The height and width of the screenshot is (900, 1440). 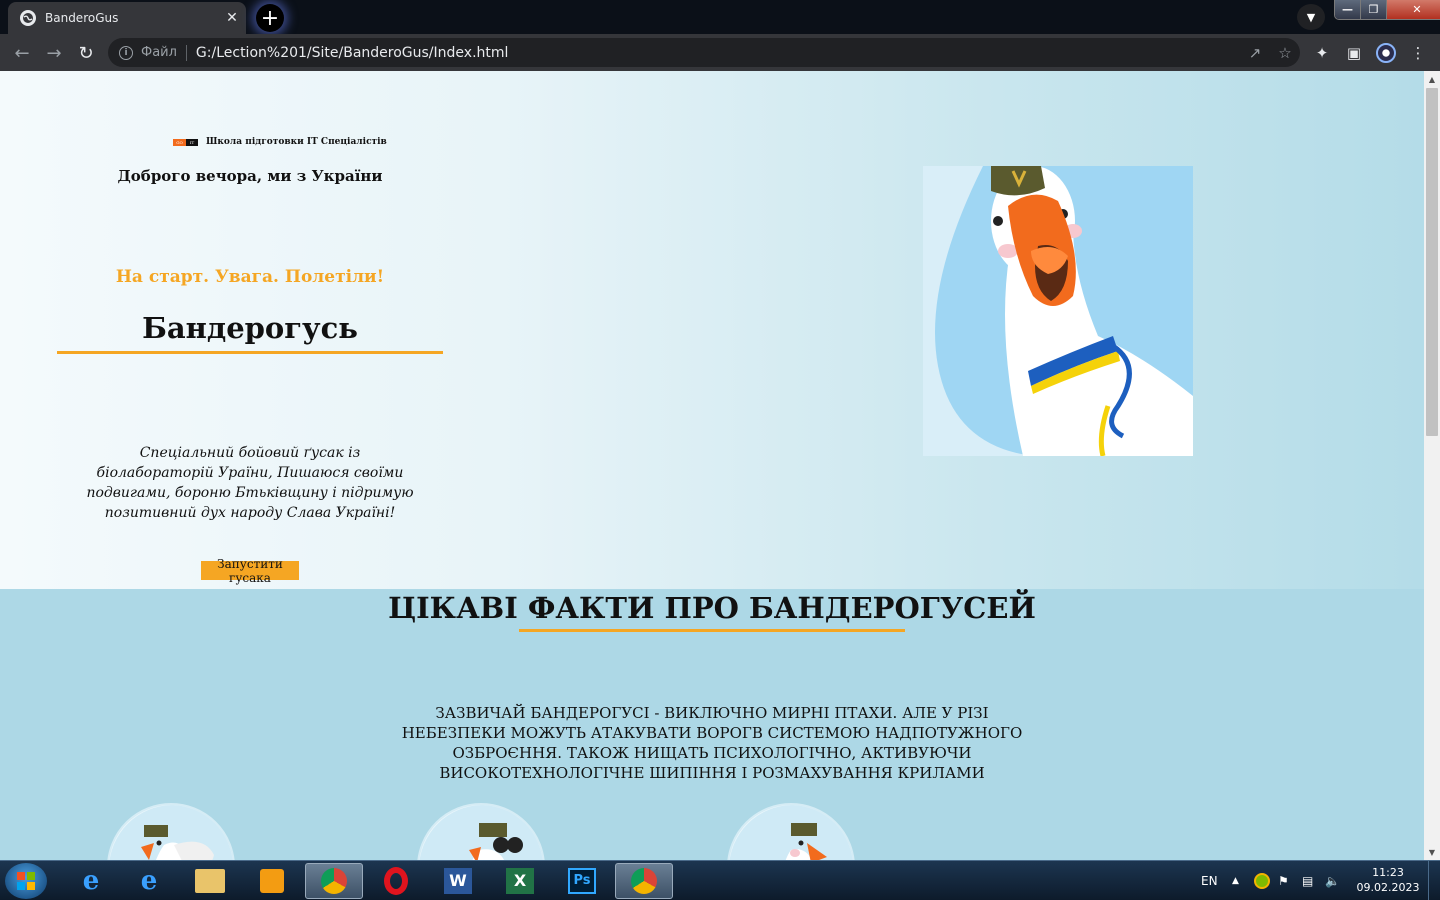 I want to click on brand: GO IT Школа підготовки IT Спеціалістів, so click(x=280, y=142).